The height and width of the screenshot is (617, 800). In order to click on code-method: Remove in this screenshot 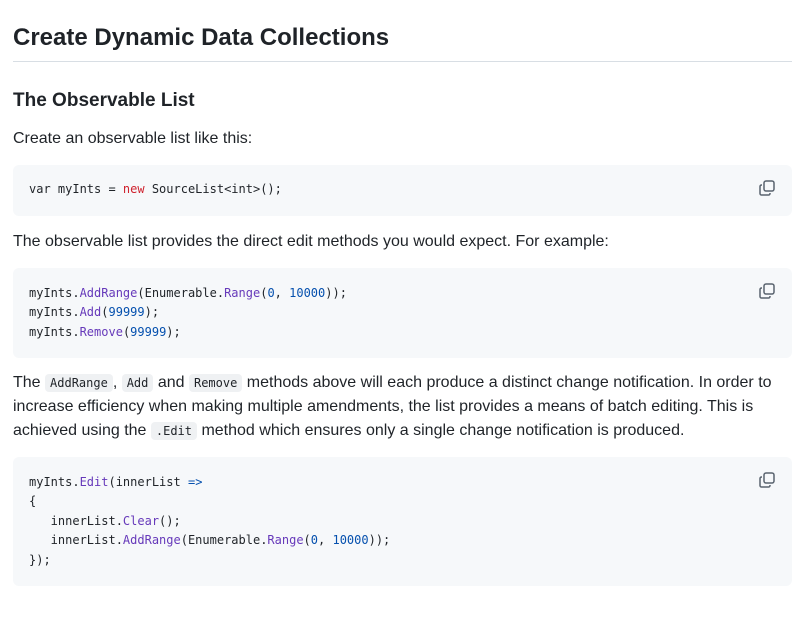, I will do `click(101, 331)`.